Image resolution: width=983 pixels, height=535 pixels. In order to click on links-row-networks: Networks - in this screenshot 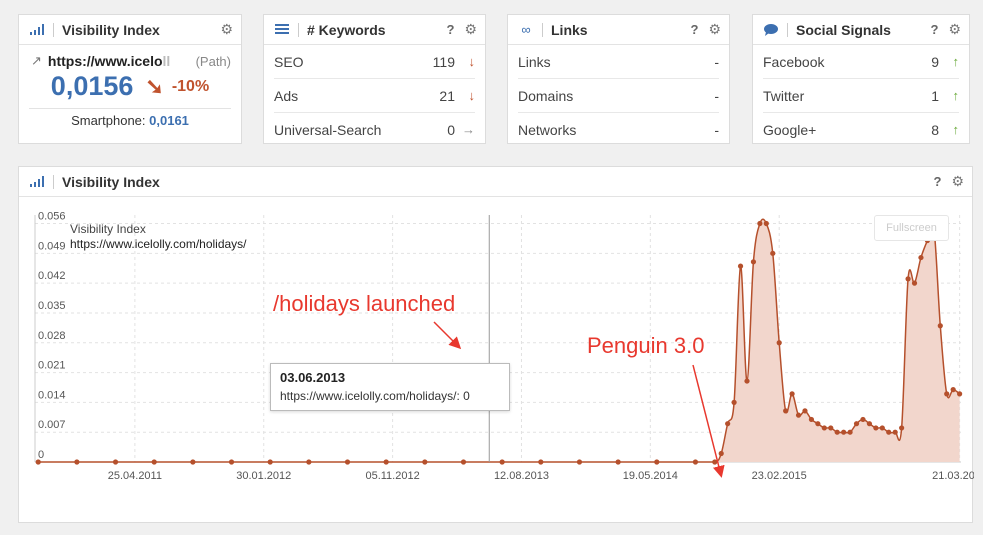, I will do `click(618, 129)`.